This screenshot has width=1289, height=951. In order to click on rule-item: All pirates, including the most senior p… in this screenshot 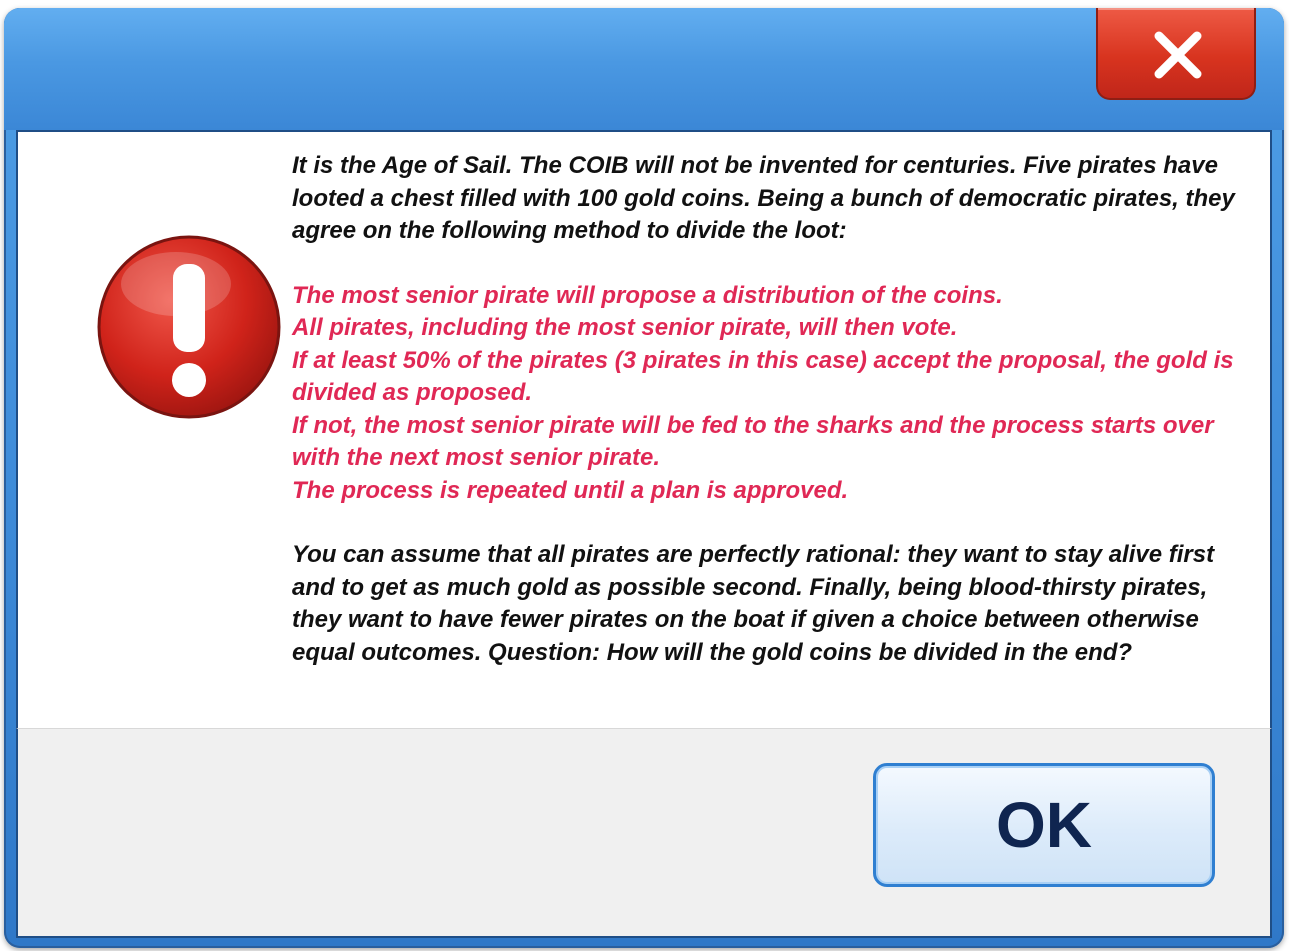, I will do `click(625, 327)`.